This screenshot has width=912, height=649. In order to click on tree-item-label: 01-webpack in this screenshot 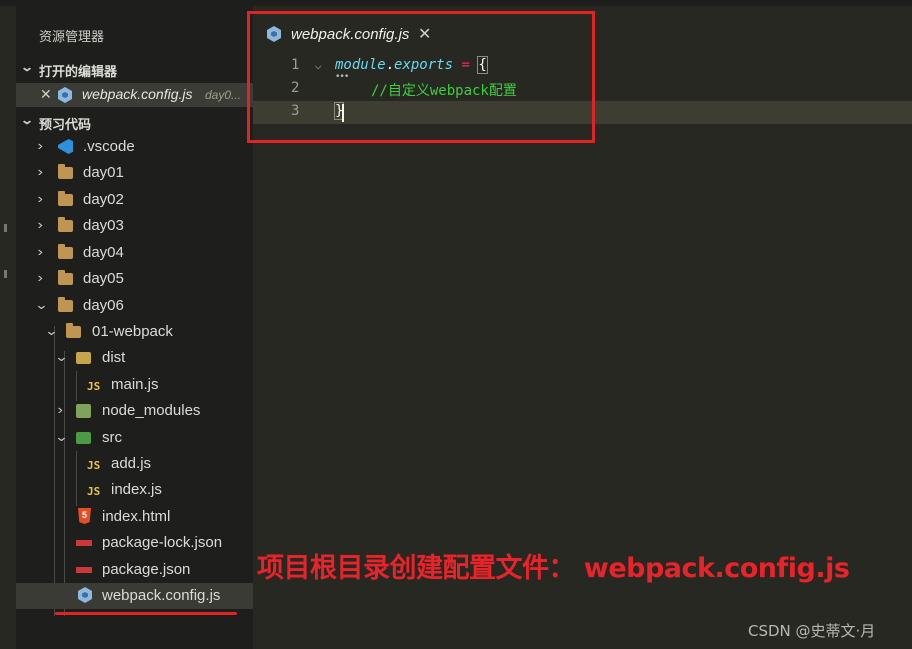, I will do `click(132, 331)`.